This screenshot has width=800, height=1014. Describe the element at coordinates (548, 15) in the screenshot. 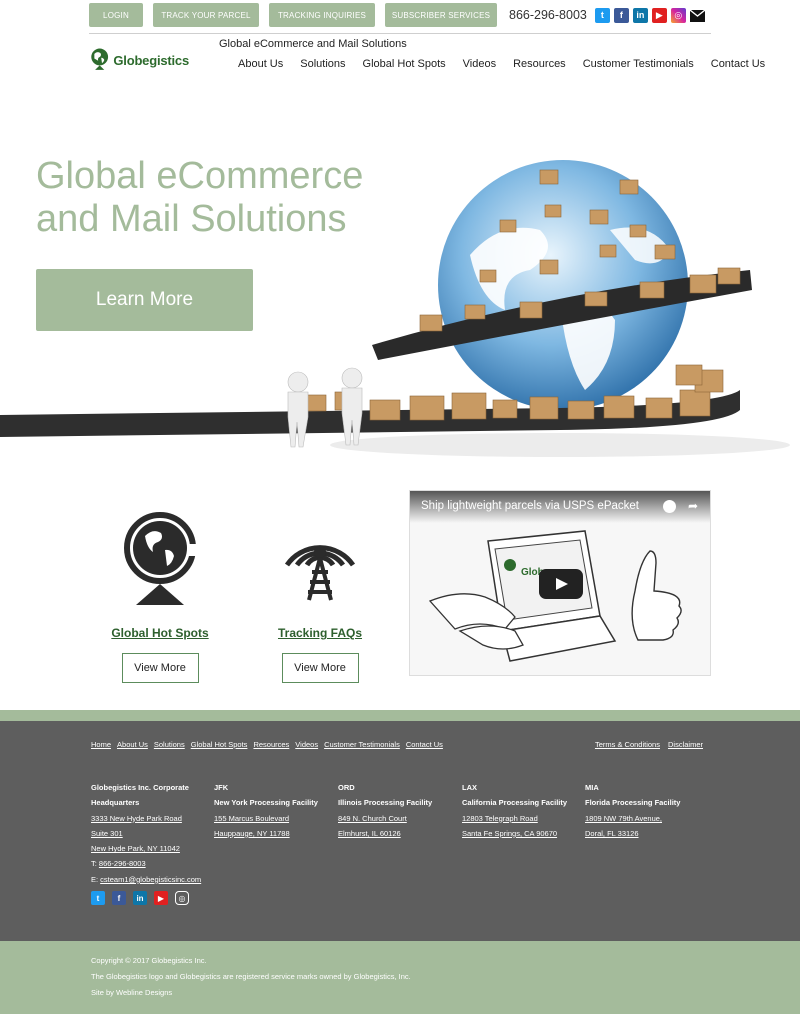

I see `phone-number: 866-296-8003` at that location.